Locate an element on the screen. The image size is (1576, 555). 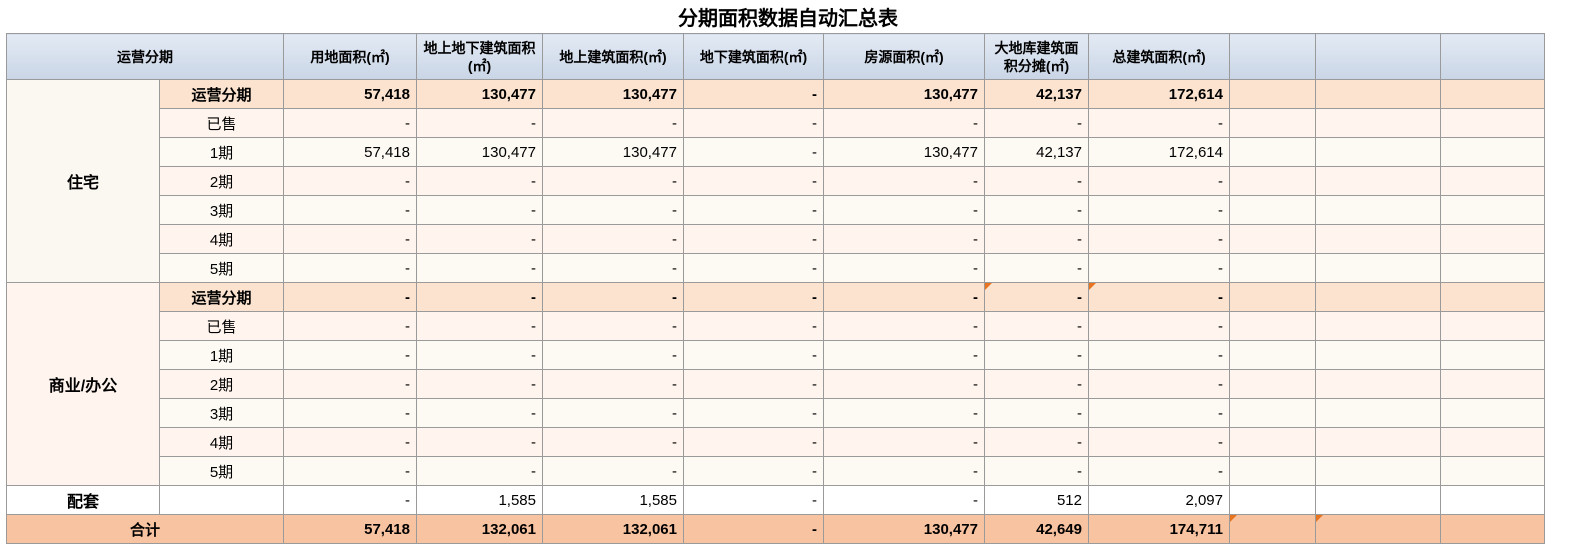
row-label: 5期 is located at coordinates (221, 471).